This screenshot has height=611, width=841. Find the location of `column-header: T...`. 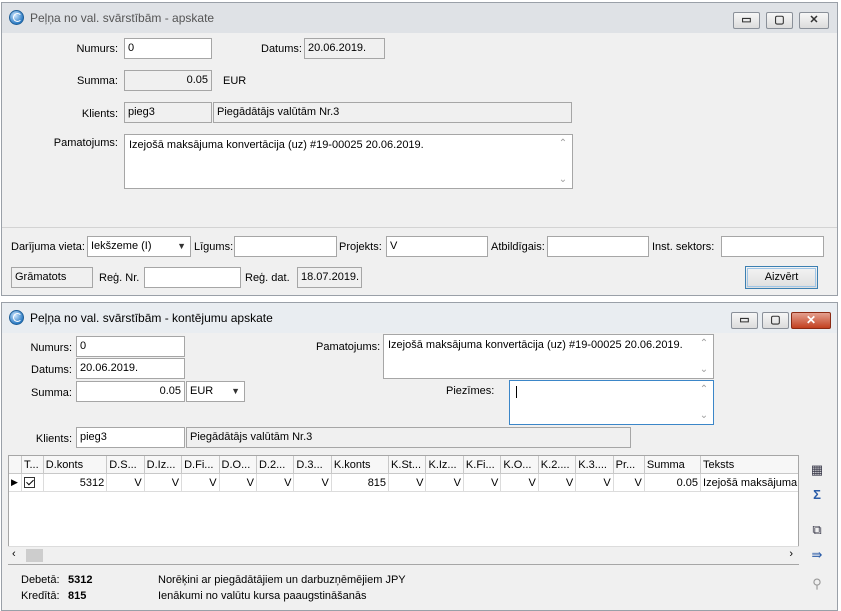

column-header: T... is located at coordinates (32, 465).